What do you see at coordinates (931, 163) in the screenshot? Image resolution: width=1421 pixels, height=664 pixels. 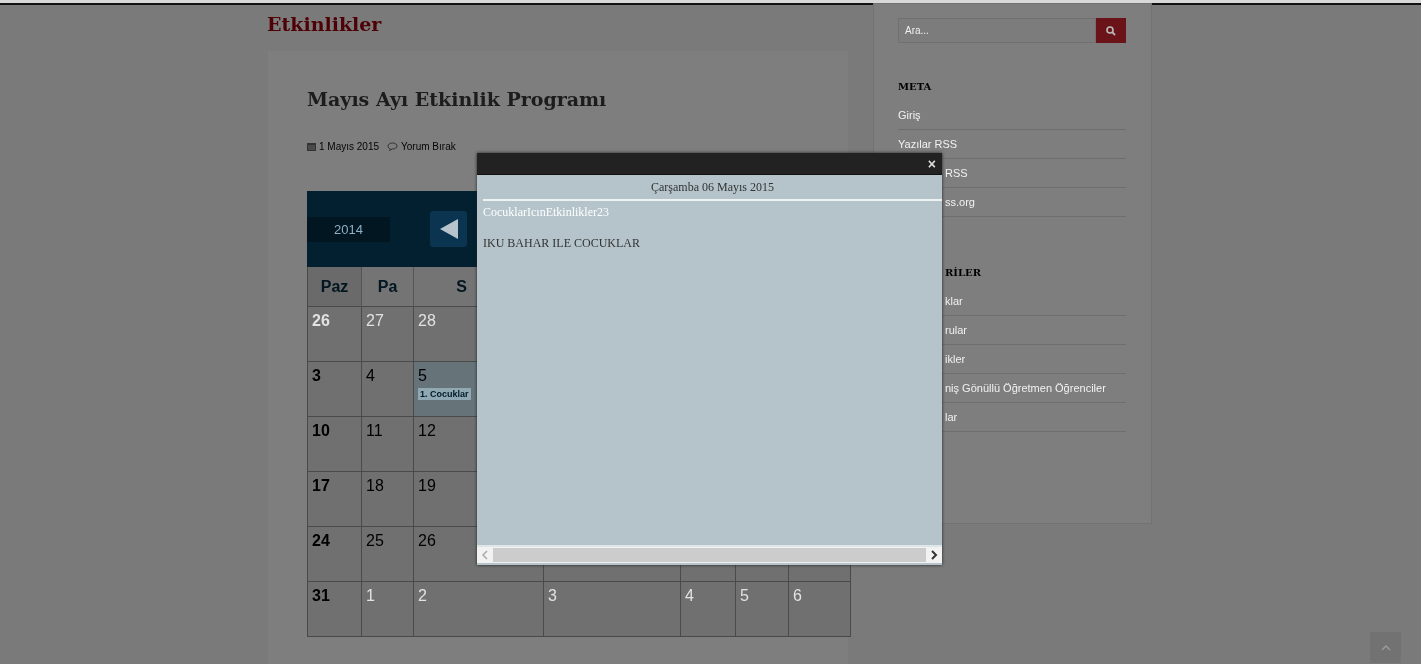 I see `close-button: ×` at bounding box center [931, 163].